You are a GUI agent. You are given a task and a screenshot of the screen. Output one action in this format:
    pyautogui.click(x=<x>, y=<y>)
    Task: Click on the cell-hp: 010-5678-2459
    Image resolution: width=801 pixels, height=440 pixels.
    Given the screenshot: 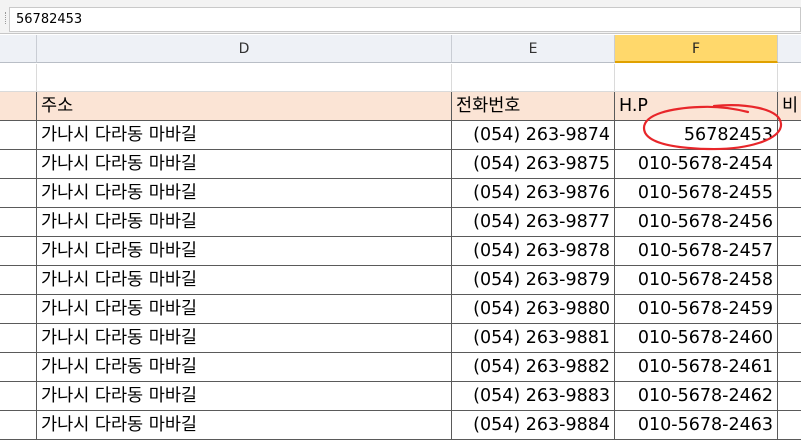 What is the action you would take?
    pyautogui.click(x=696, y=309)
    